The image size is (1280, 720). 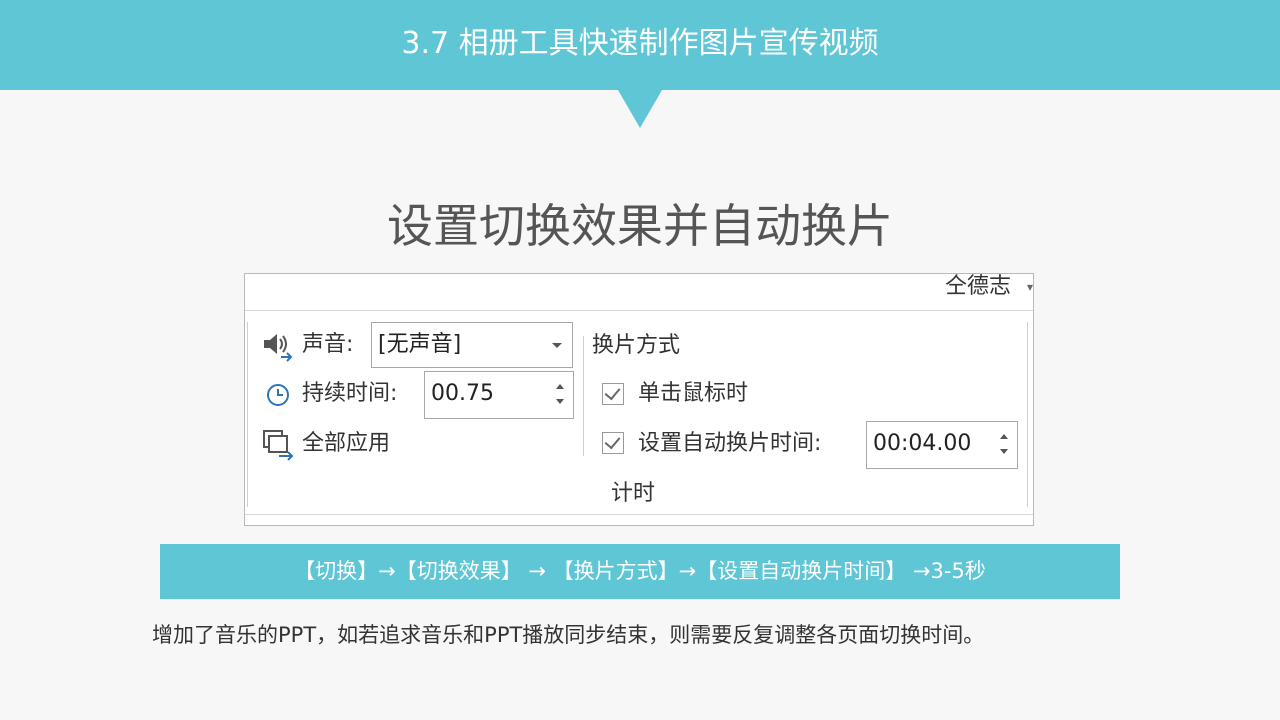 What do you see at coordinates (462, 393) in the screenshot?
I see `duration-value: 00.75` at bounding box center [462, 393].